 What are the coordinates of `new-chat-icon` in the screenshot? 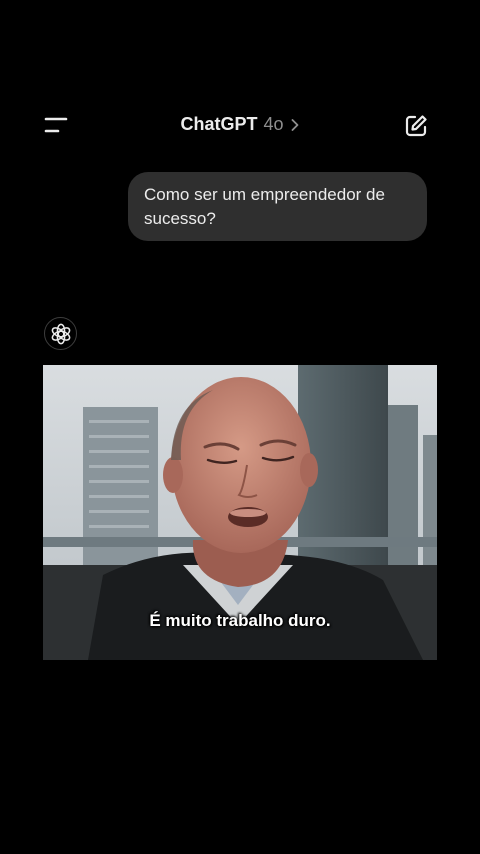 It's located at (416, 126).